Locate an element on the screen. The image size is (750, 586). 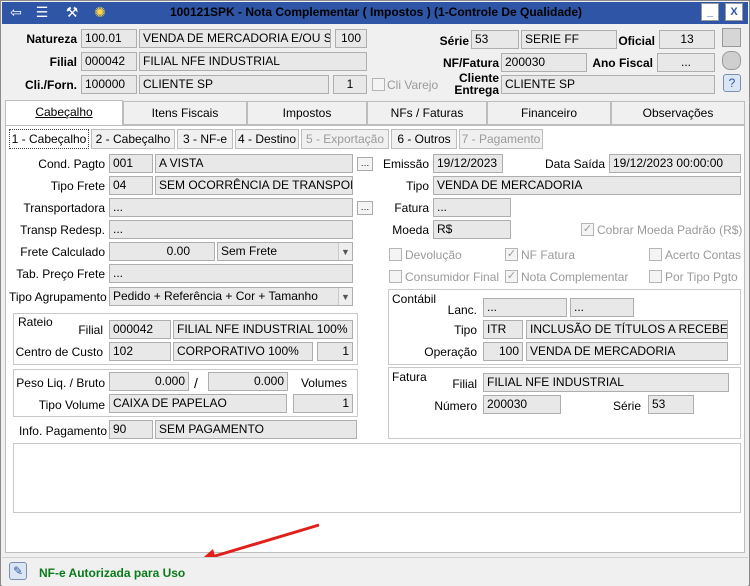
rateio-filial-desc: FILIAL NFE INDUSTRIAL 100% is located at coordinates (263, 329).